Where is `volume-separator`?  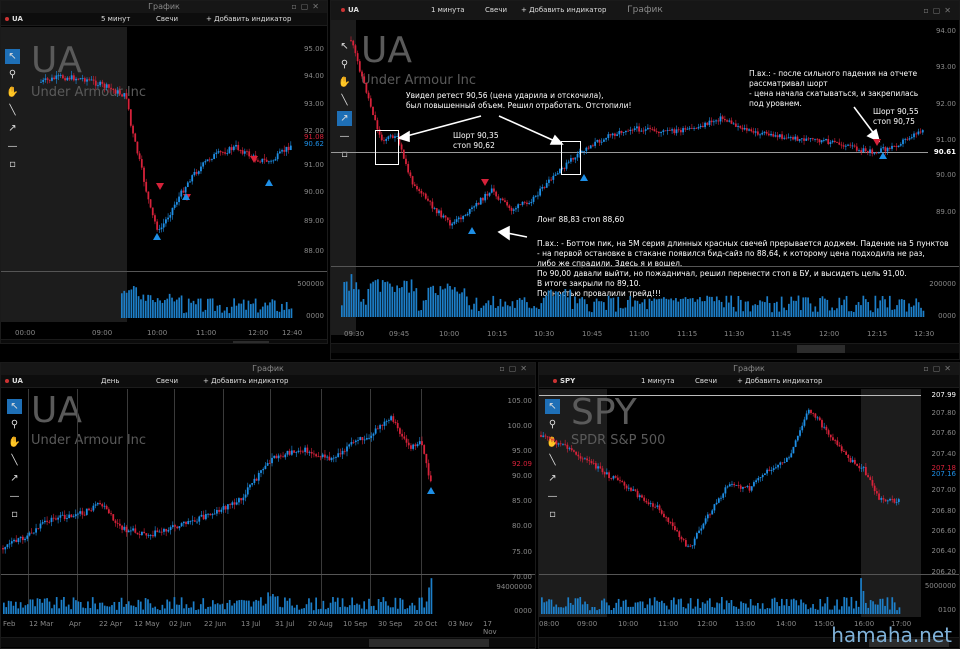
volume-separator is located at coordinates (164, 271).